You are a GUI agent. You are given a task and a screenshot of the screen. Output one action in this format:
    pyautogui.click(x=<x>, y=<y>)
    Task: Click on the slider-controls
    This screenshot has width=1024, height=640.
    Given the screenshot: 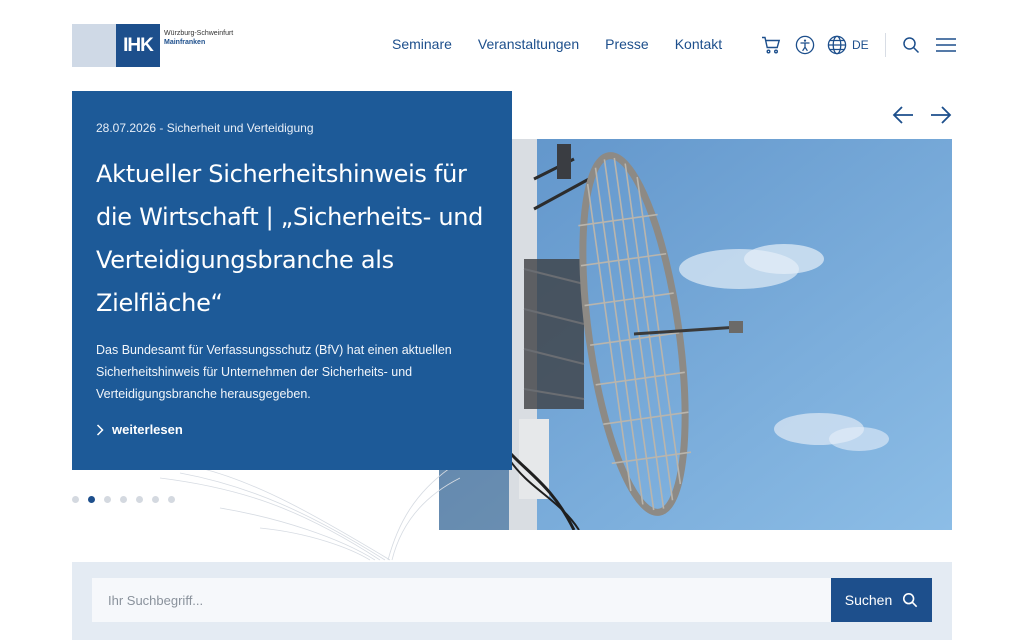 What is the action you would take?
    pyautogui.click(x=922, y=115)
    